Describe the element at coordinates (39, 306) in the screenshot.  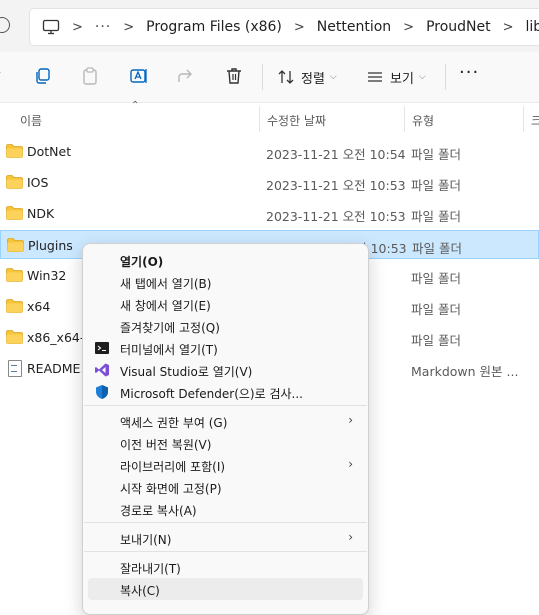
I see `file-name: x64` at that location.